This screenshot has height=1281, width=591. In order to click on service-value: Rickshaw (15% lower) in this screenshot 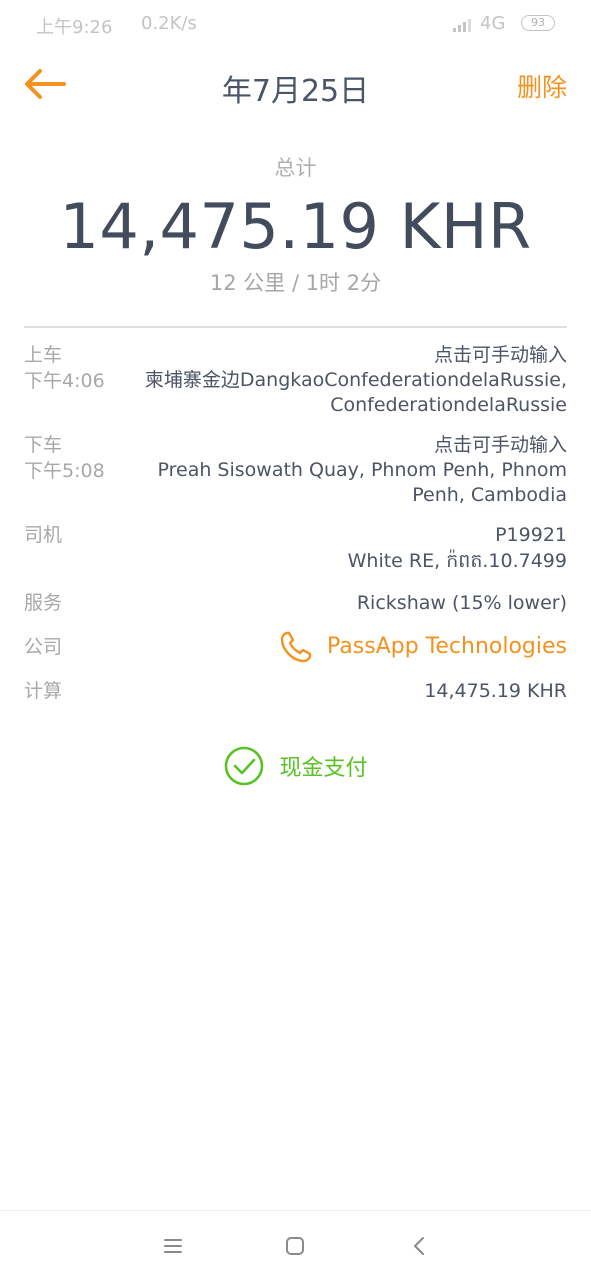, I will do `click(461, 603)`.